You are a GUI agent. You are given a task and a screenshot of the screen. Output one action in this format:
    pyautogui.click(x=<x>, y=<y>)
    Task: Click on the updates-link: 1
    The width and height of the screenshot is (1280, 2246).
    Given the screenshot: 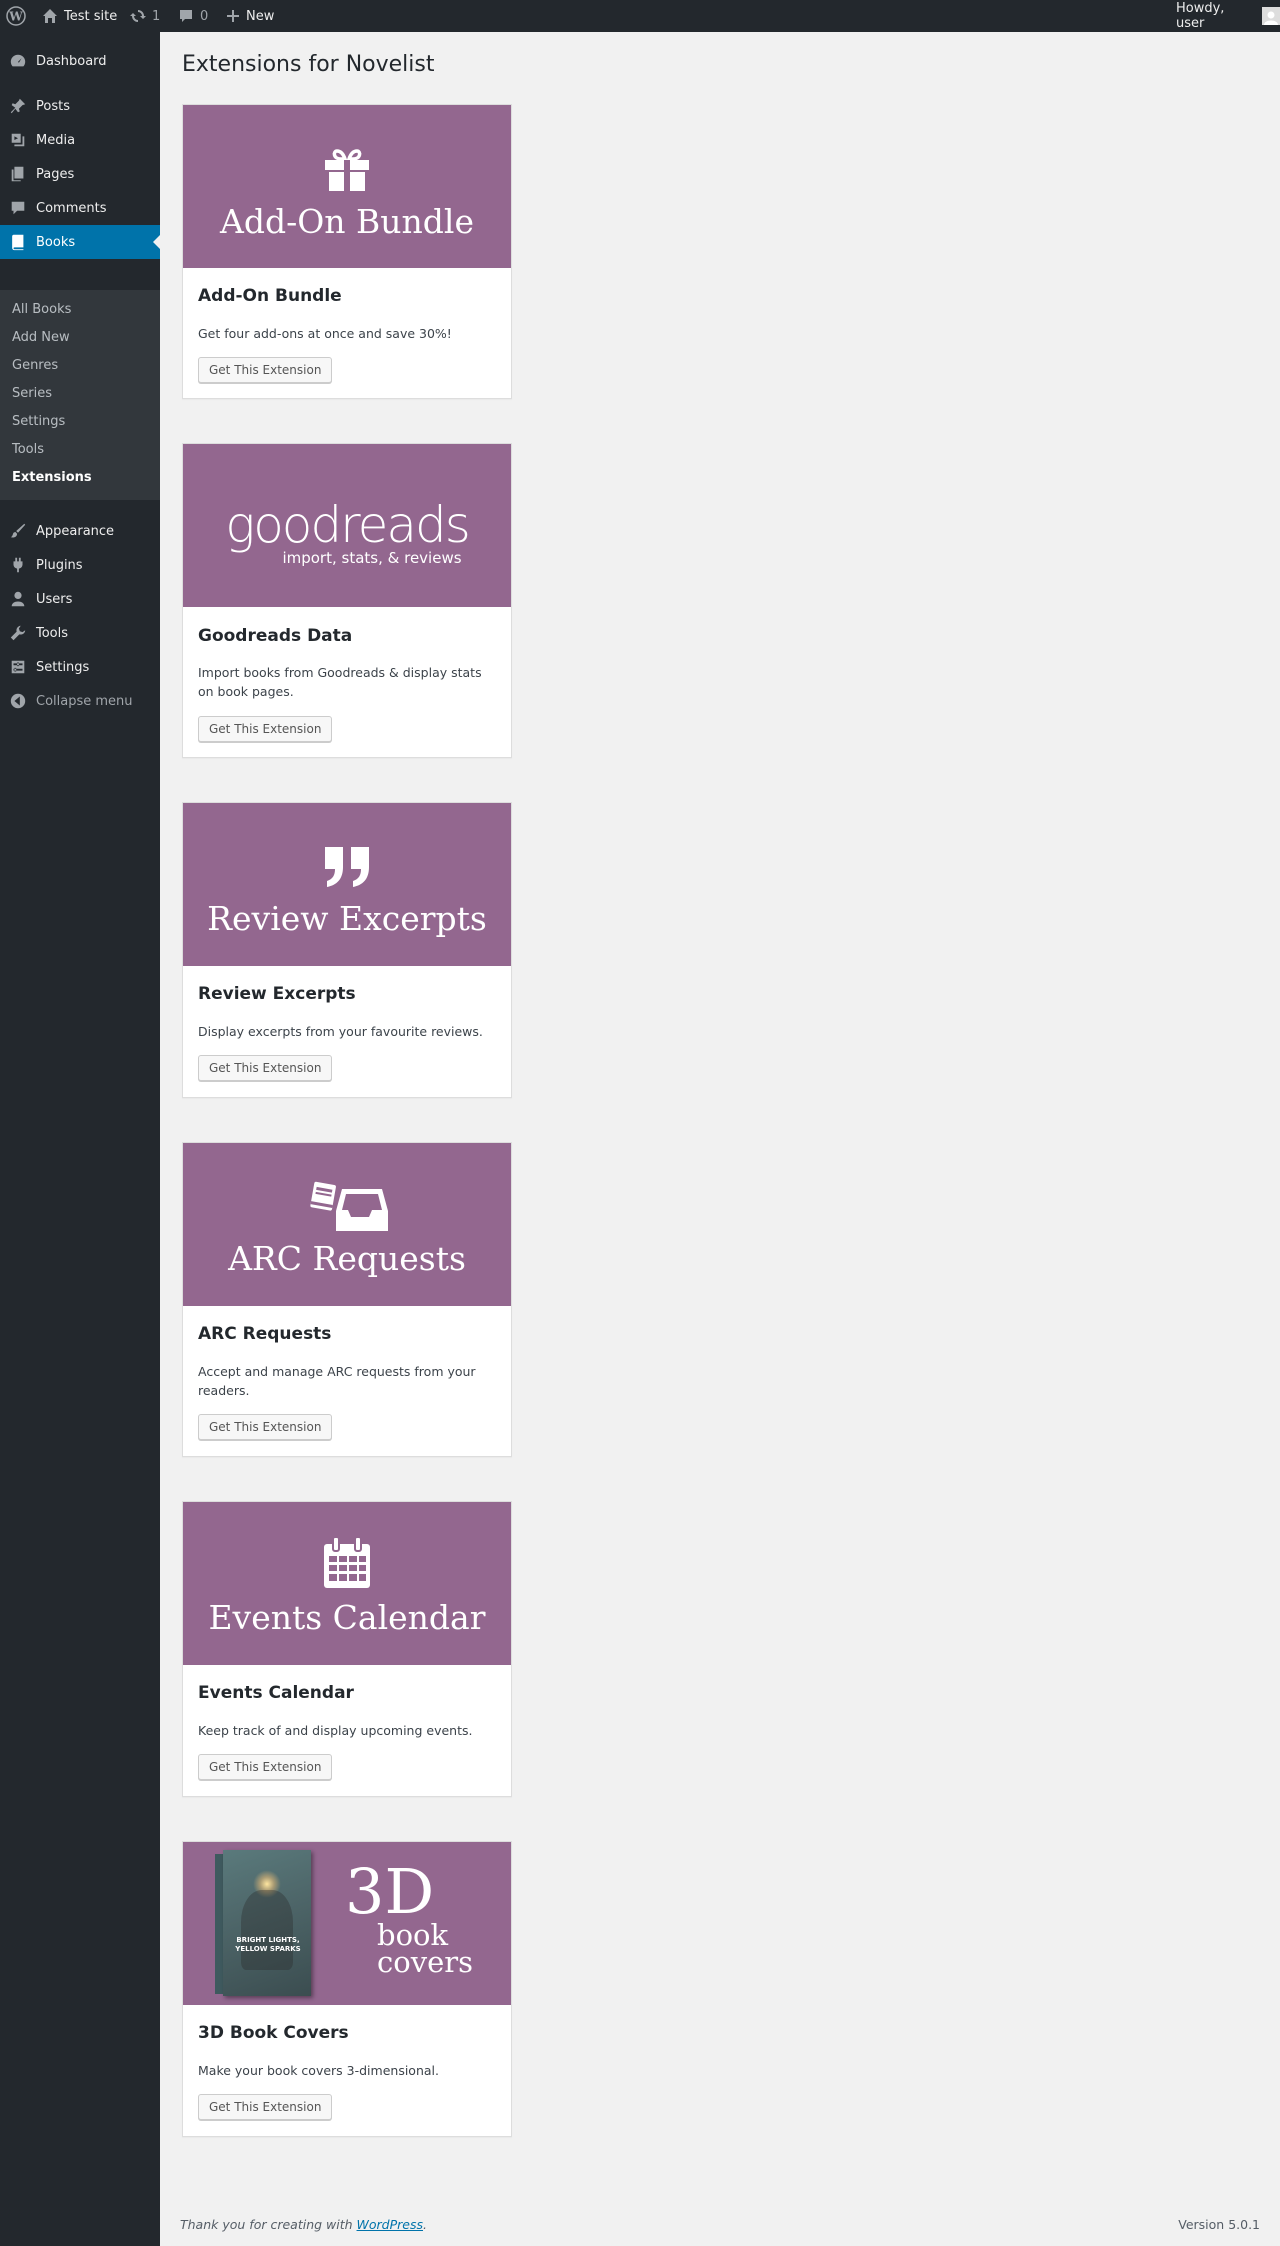 What is the action you would take?
    pyautogui.click(x=145, y=16)
    